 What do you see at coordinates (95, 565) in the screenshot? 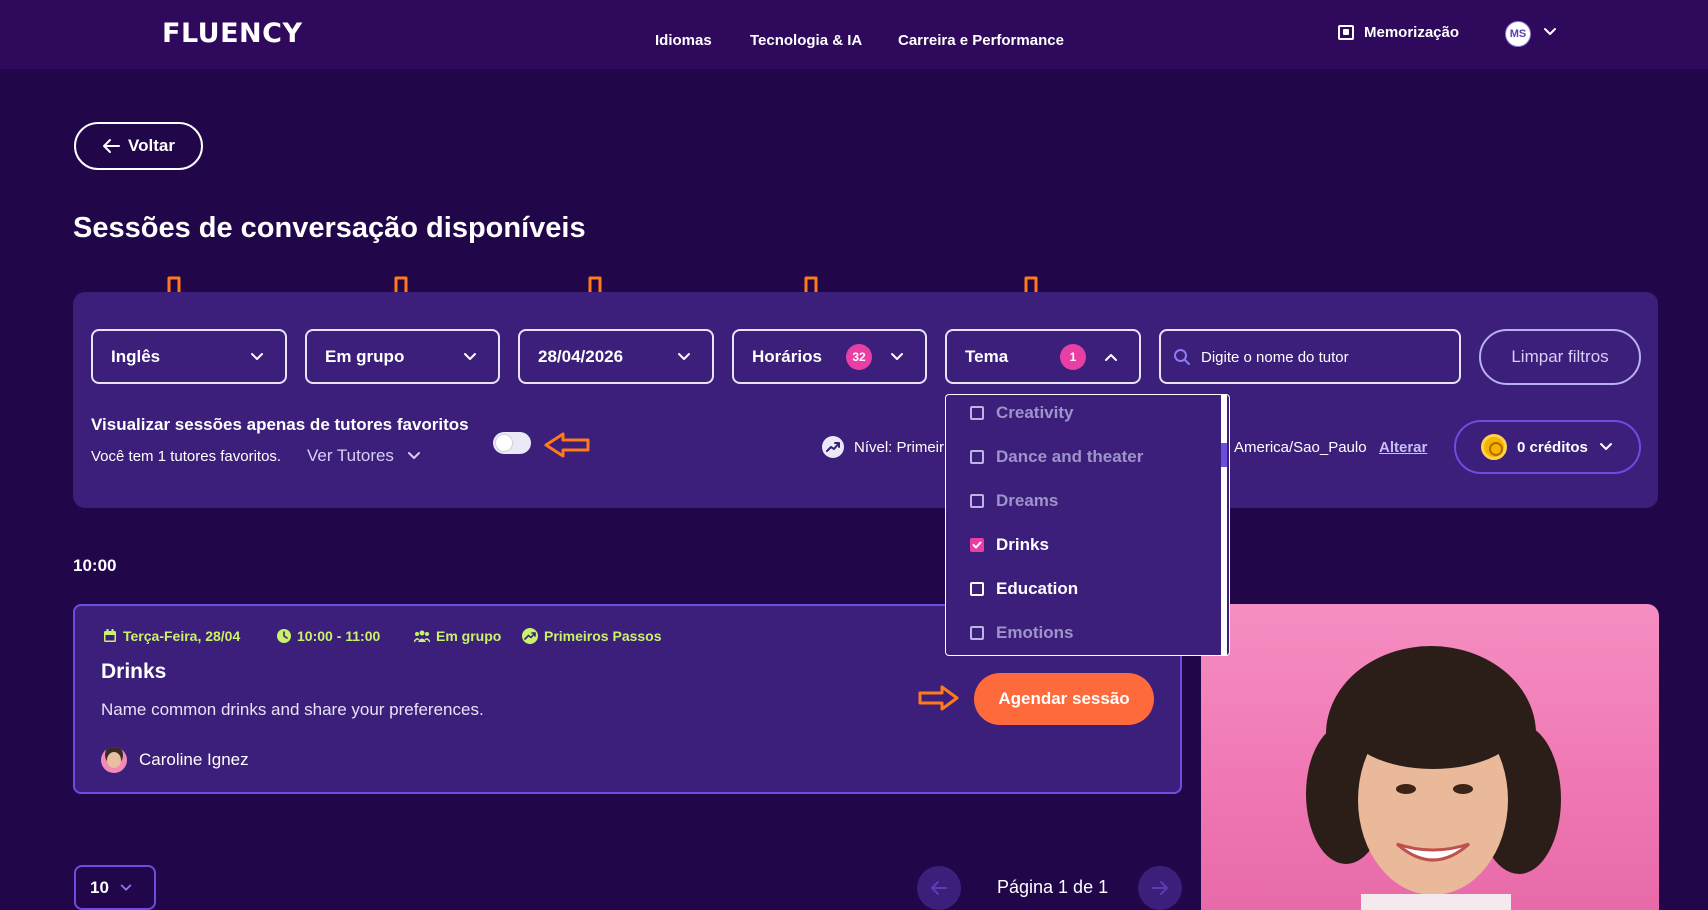
I see `time-slot-label: 10:00` at bounding box center [95, 565].